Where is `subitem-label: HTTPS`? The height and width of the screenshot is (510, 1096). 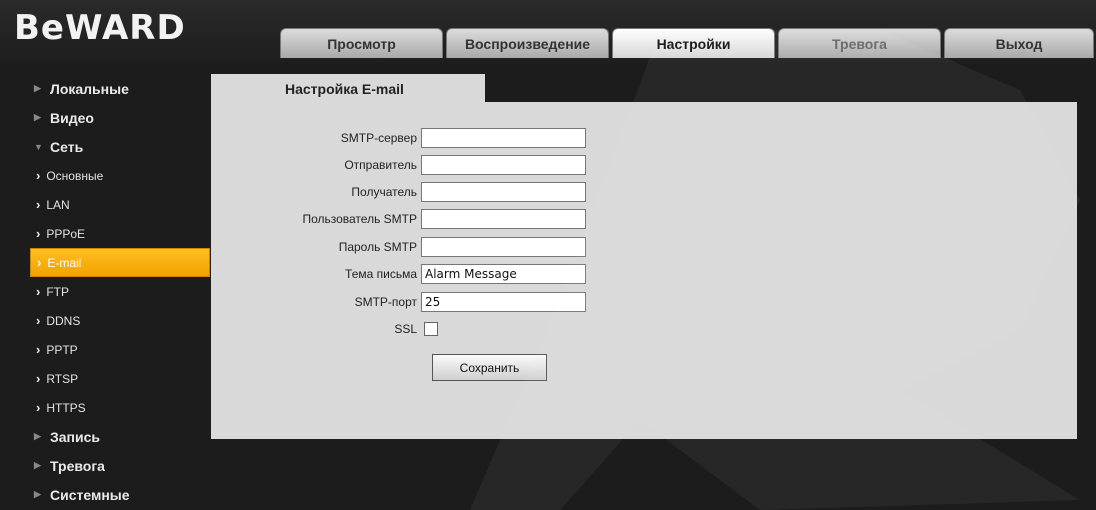 subitem-label: HTTPS is located at coordinates (66, 407).